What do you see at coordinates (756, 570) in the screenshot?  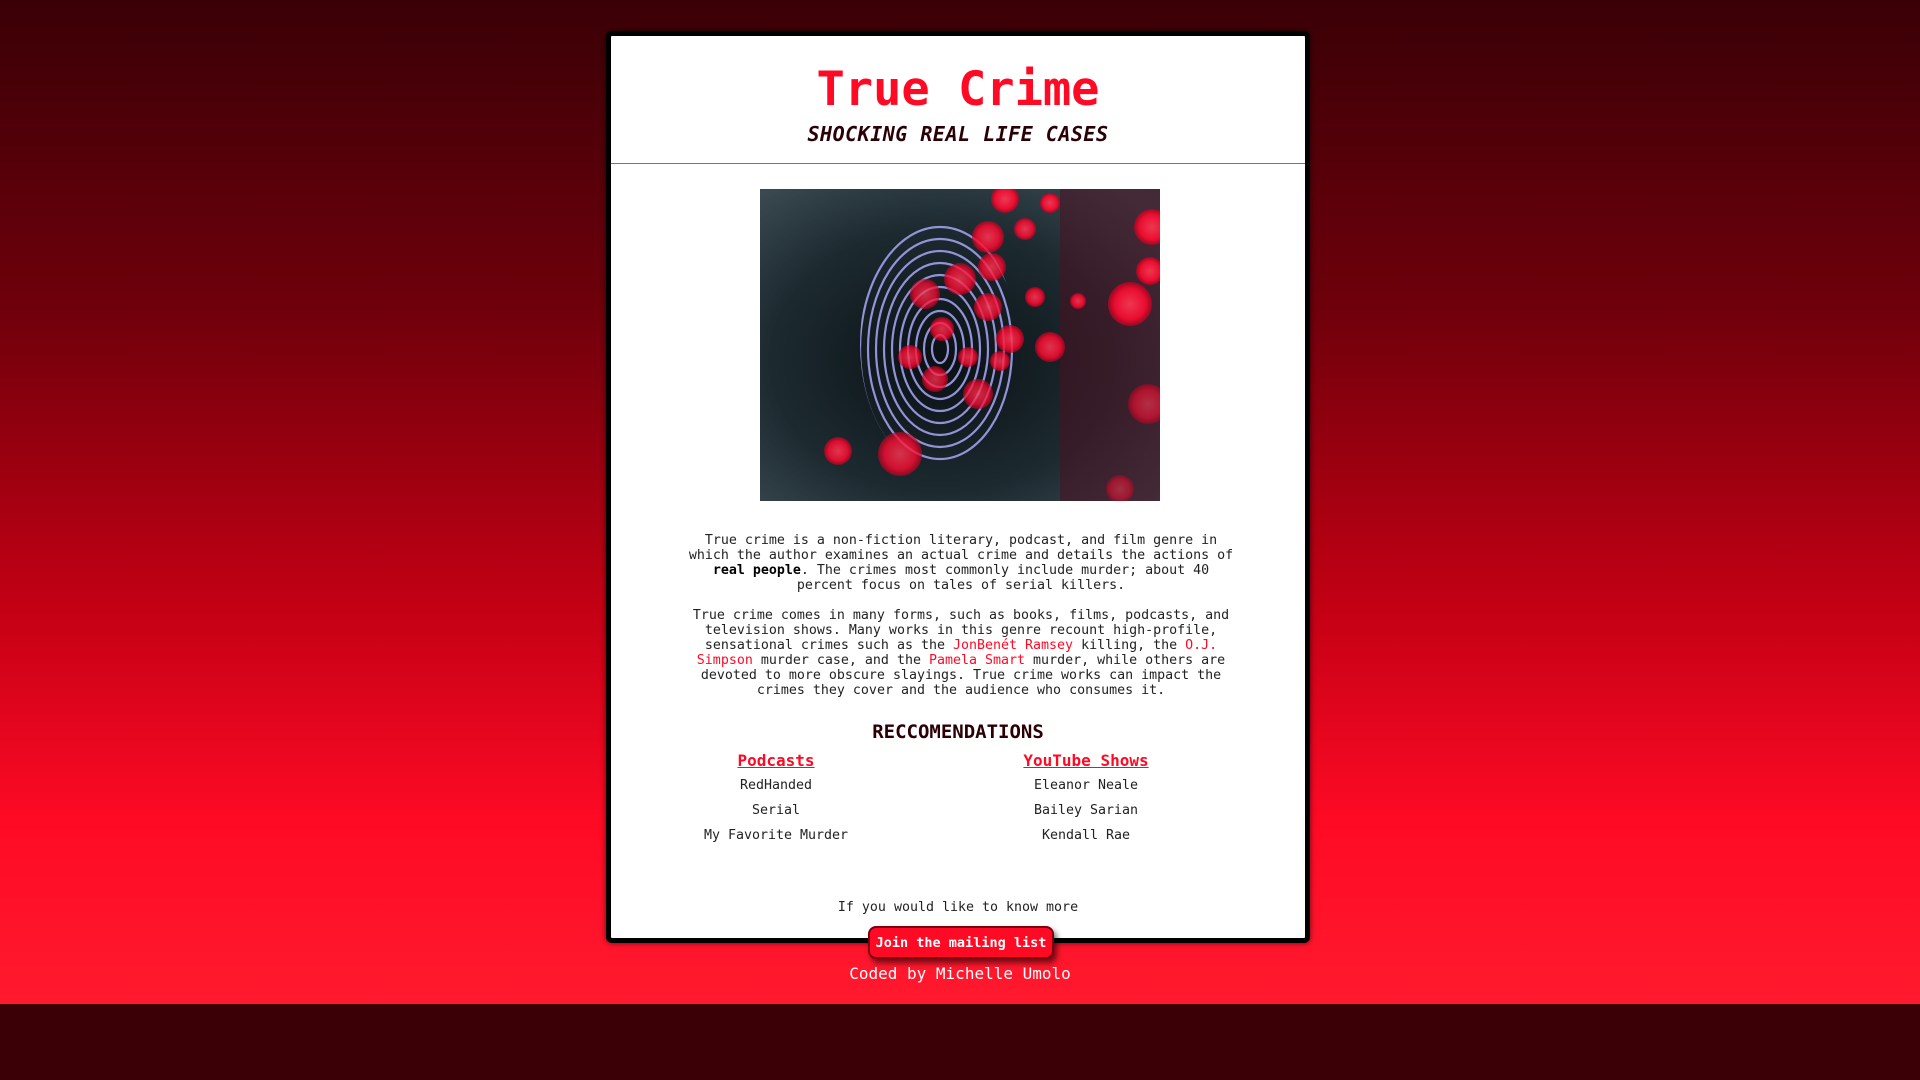 I see `intro-p1-bold: real people` at bounding box center [756, 570].